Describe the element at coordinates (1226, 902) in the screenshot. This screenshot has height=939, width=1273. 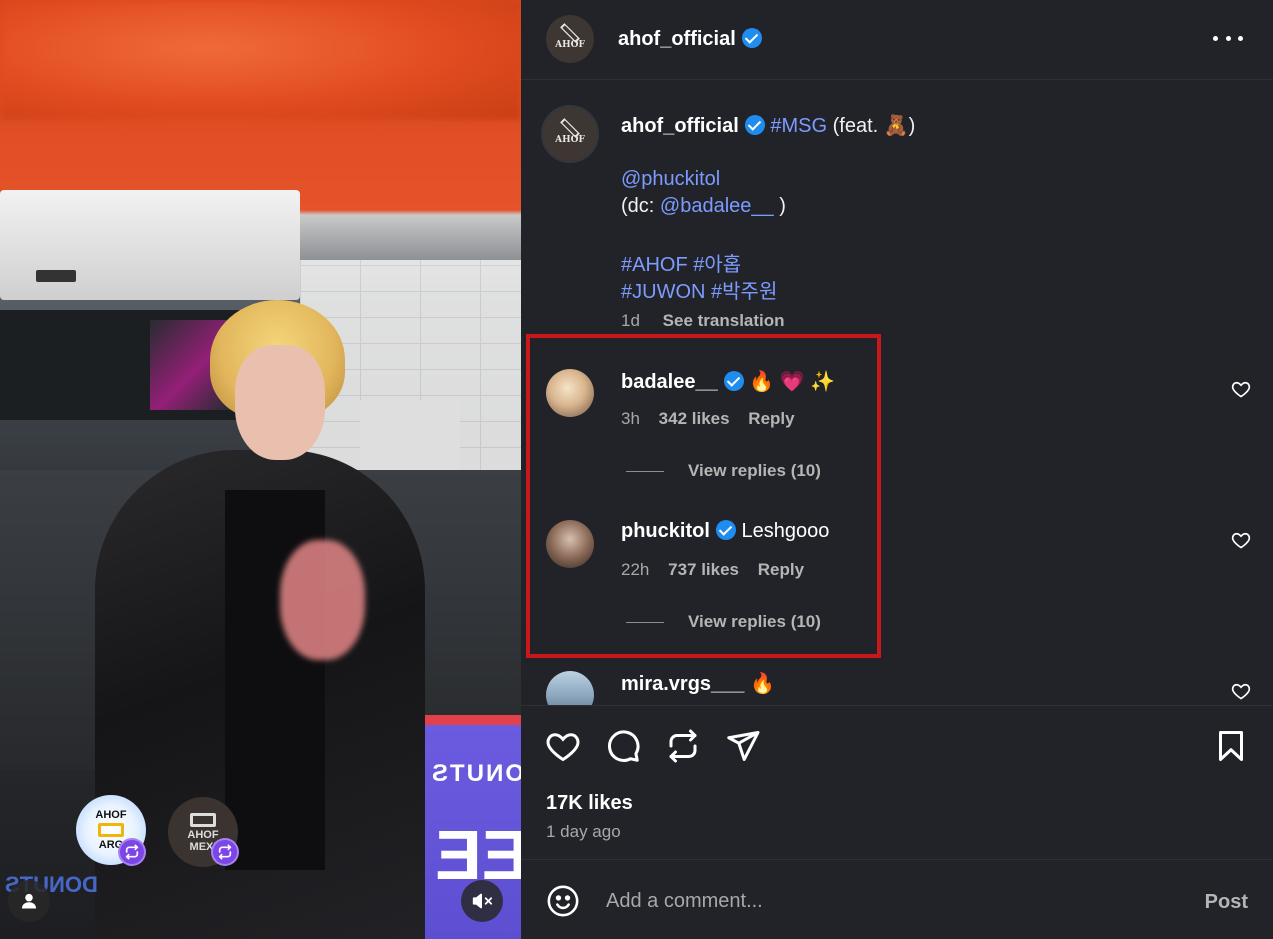
I see `post-comment-button: Post` at that location.